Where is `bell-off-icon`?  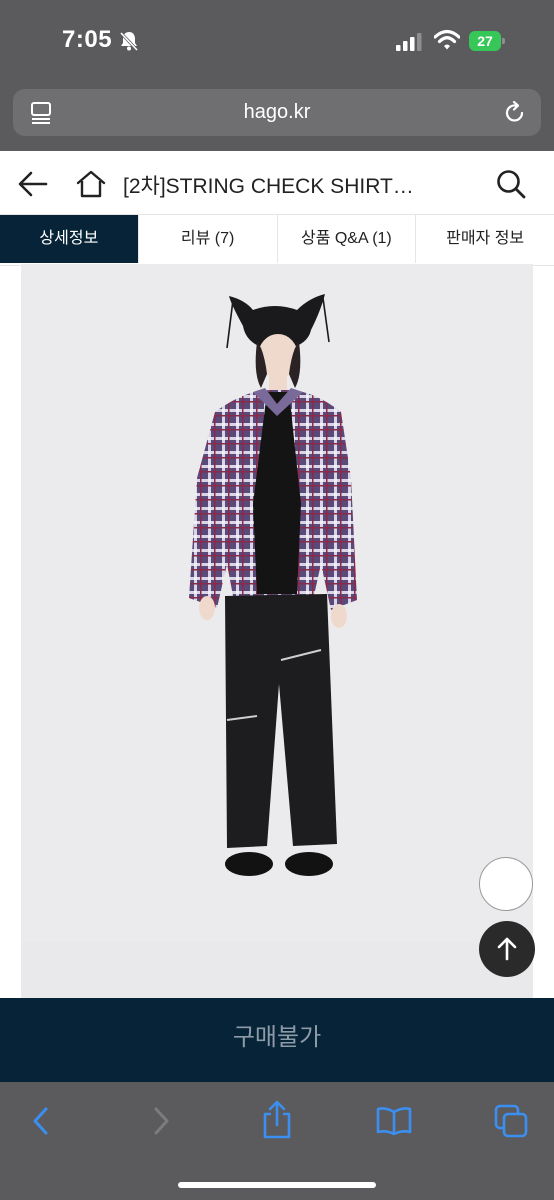 bell-off-icon is located at coordinates (129, 41).